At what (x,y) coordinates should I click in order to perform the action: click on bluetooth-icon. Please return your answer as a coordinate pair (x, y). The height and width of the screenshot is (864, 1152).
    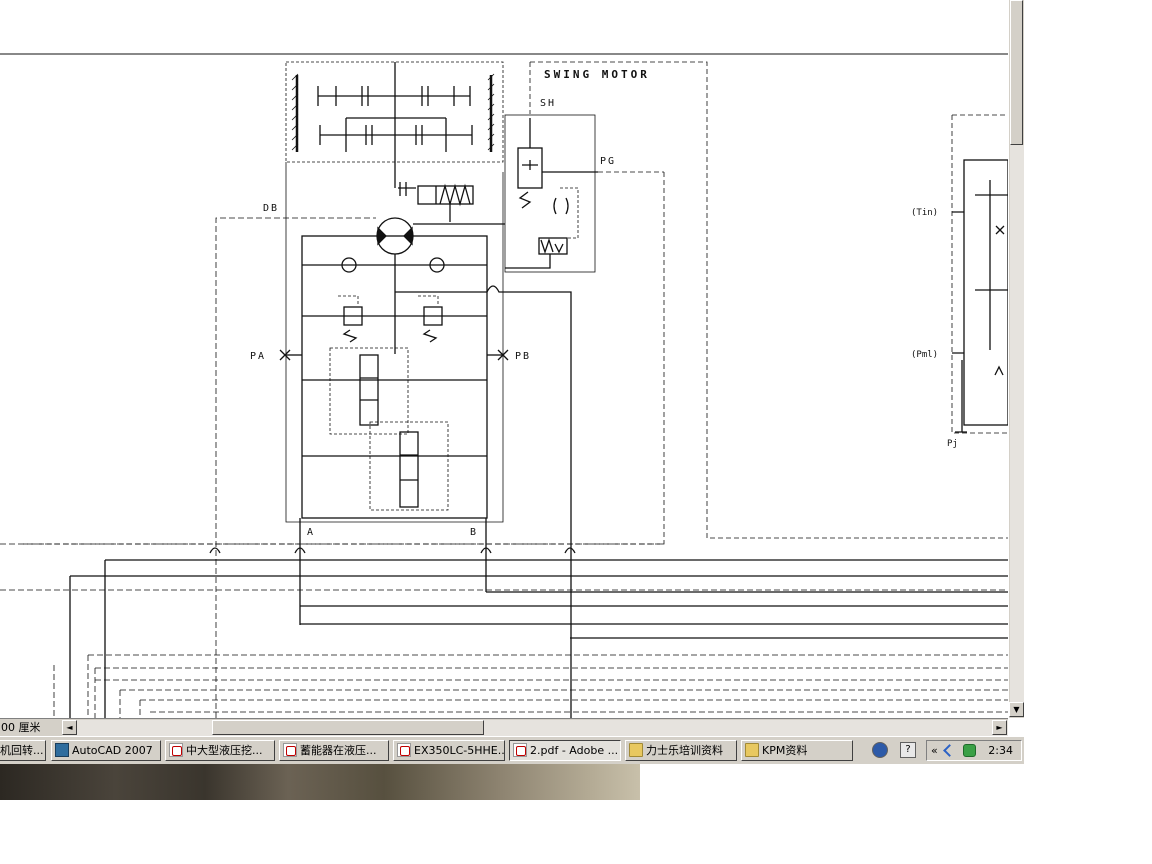
    Looking at the image, I should click on (949, 750).